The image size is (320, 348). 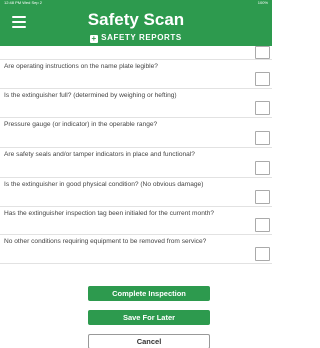 What do you see at coordinates (149, 341) in the screenshot?
I see `cancel-button: Cancel` at bounding box center [149, 341].